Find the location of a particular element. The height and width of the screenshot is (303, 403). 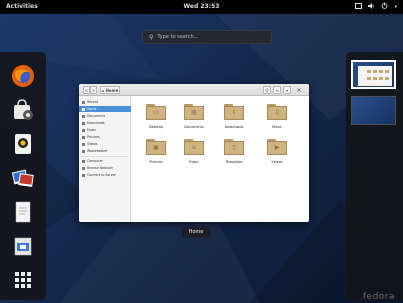

back-button: < is located at coordinates (86, 90).